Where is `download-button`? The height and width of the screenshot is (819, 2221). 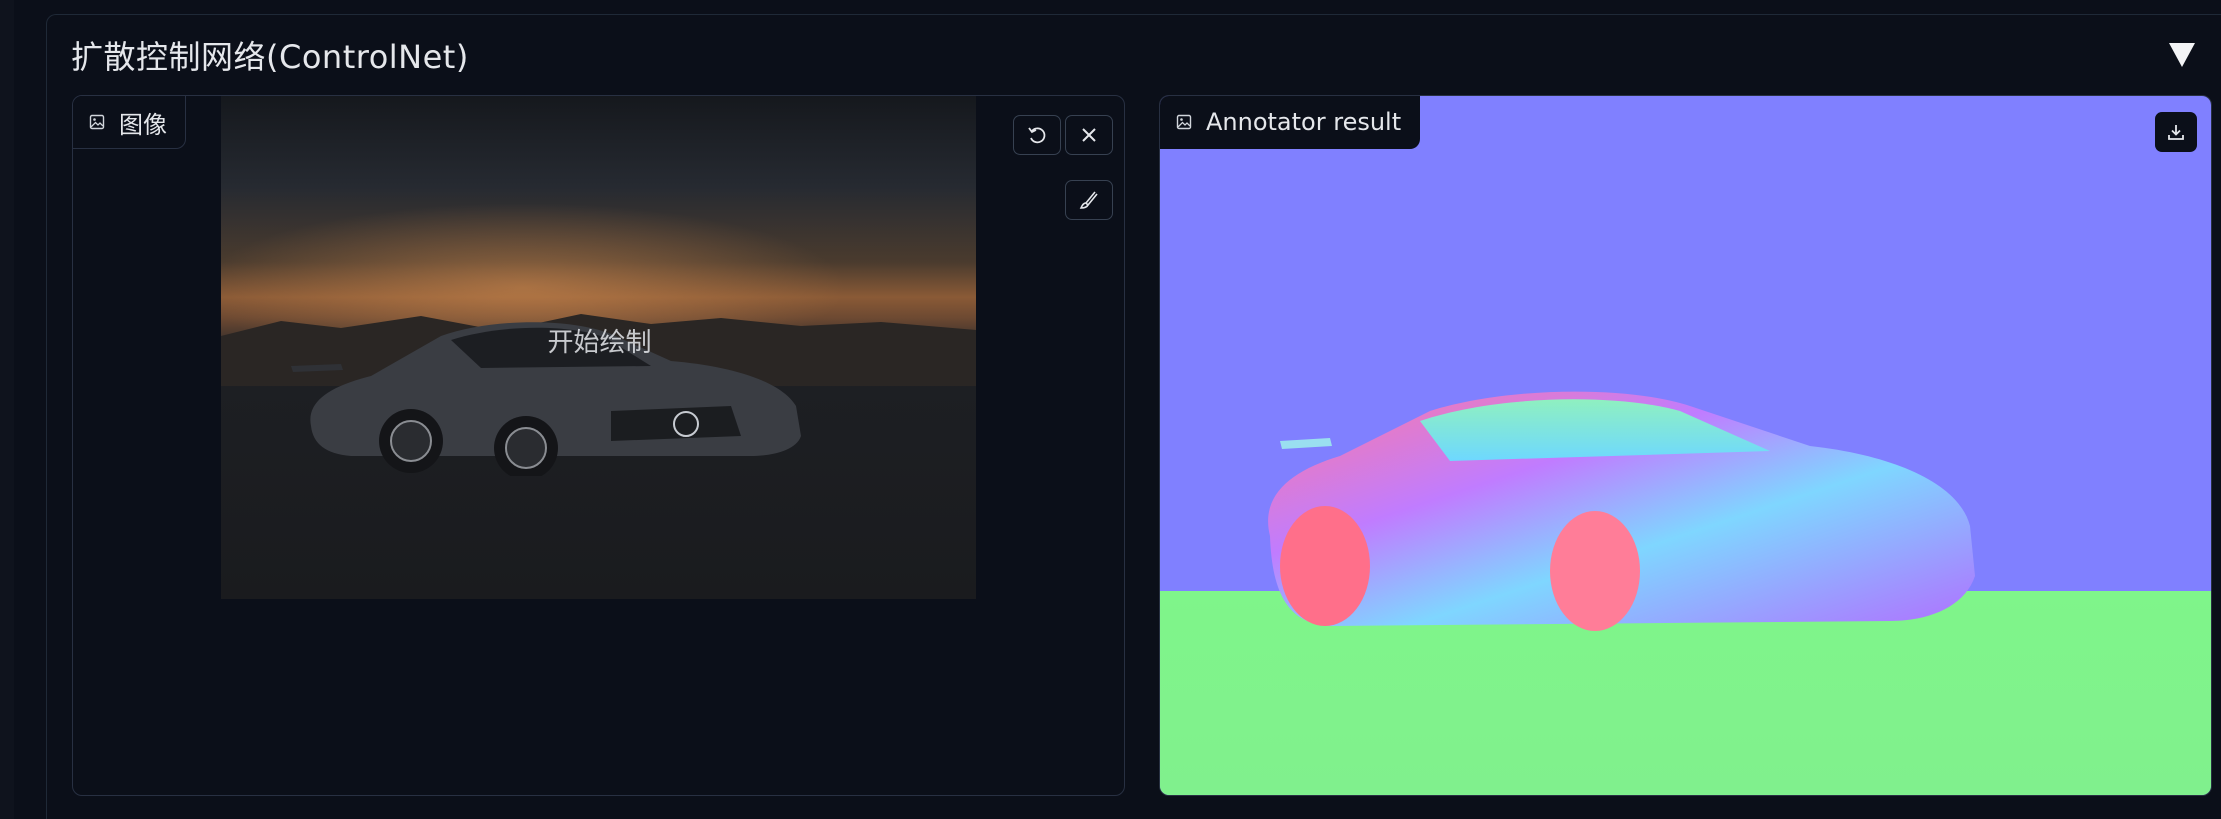
download-button is located at coordinates (2176, 132).